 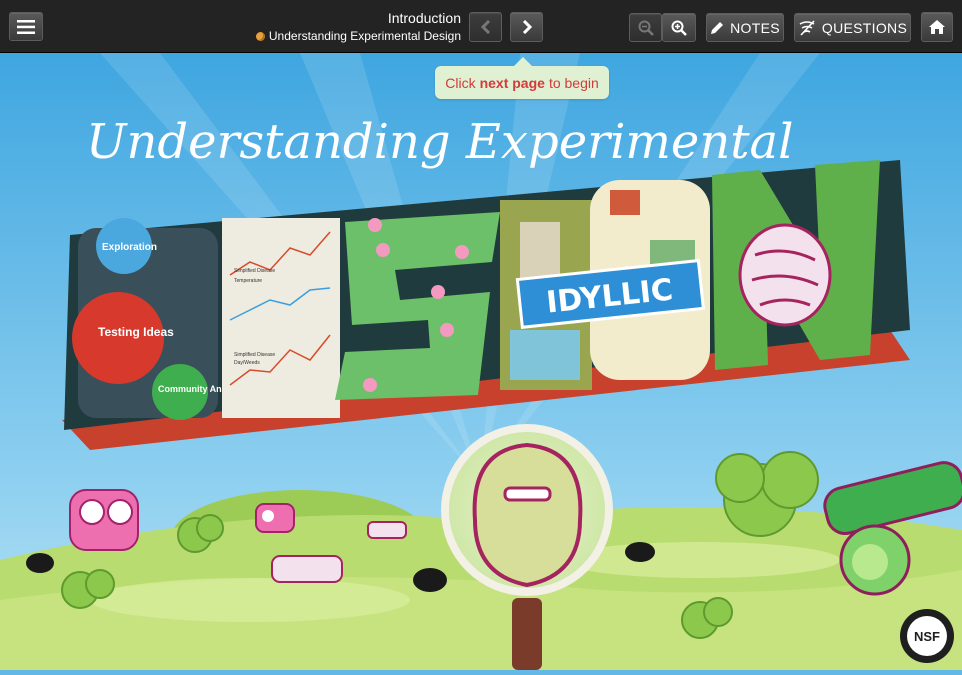 What do you see at coordinates (248, 281) in the screenshot?
I see `chart-label-2: Temperature` at bounding box center [248, 281].